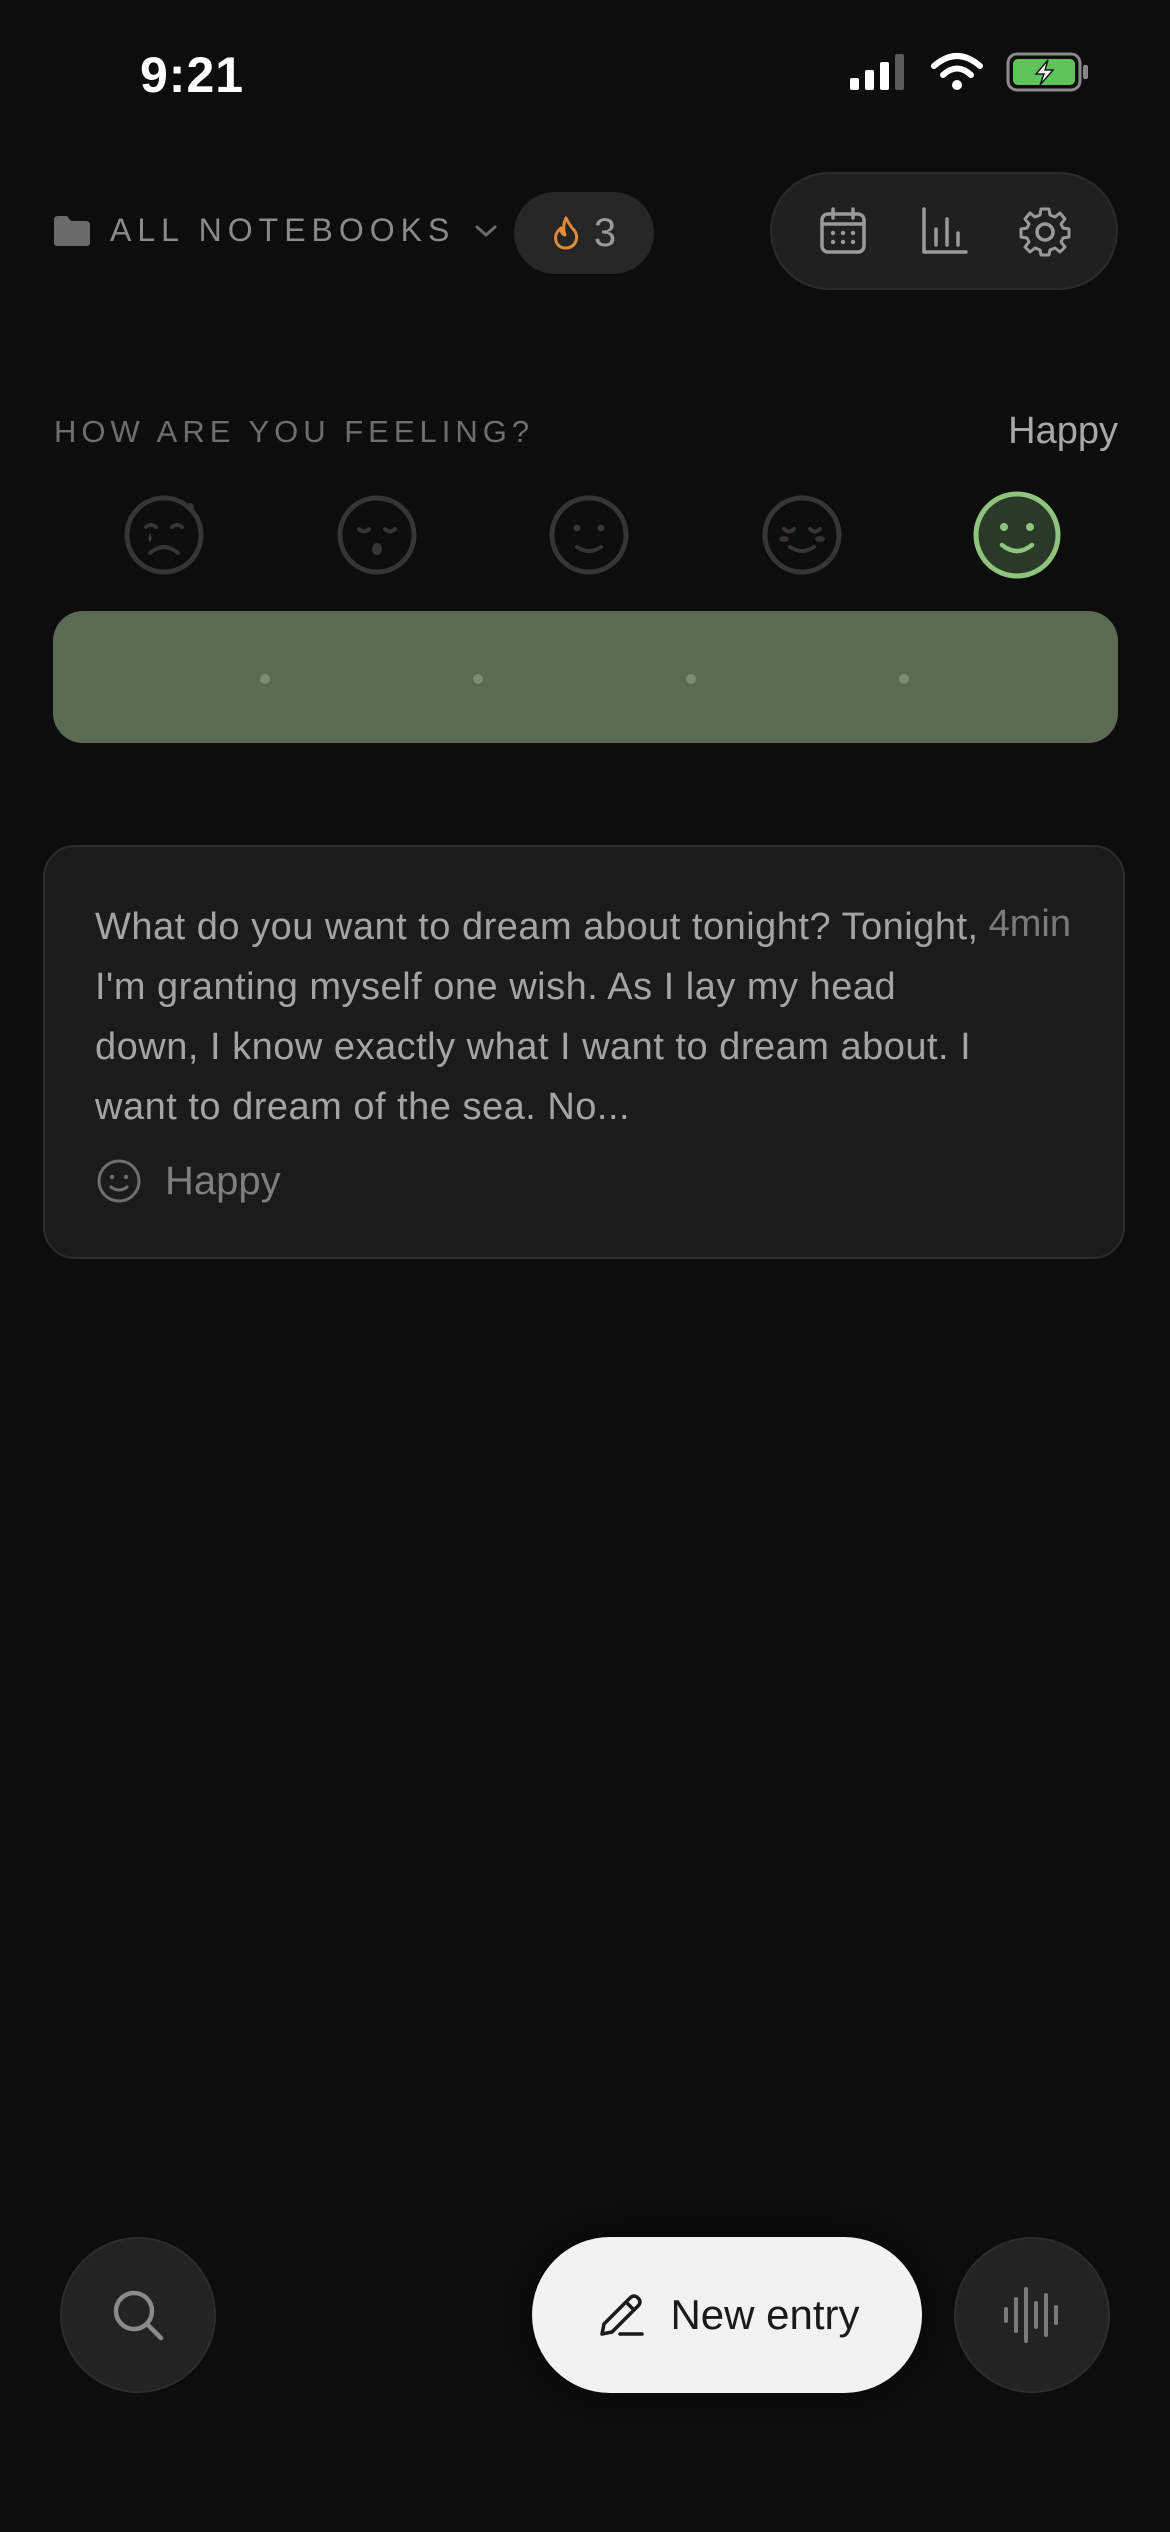 This screenshot has height=2532, width=1170. I want to click on content-face-icon, so click(802, 535).